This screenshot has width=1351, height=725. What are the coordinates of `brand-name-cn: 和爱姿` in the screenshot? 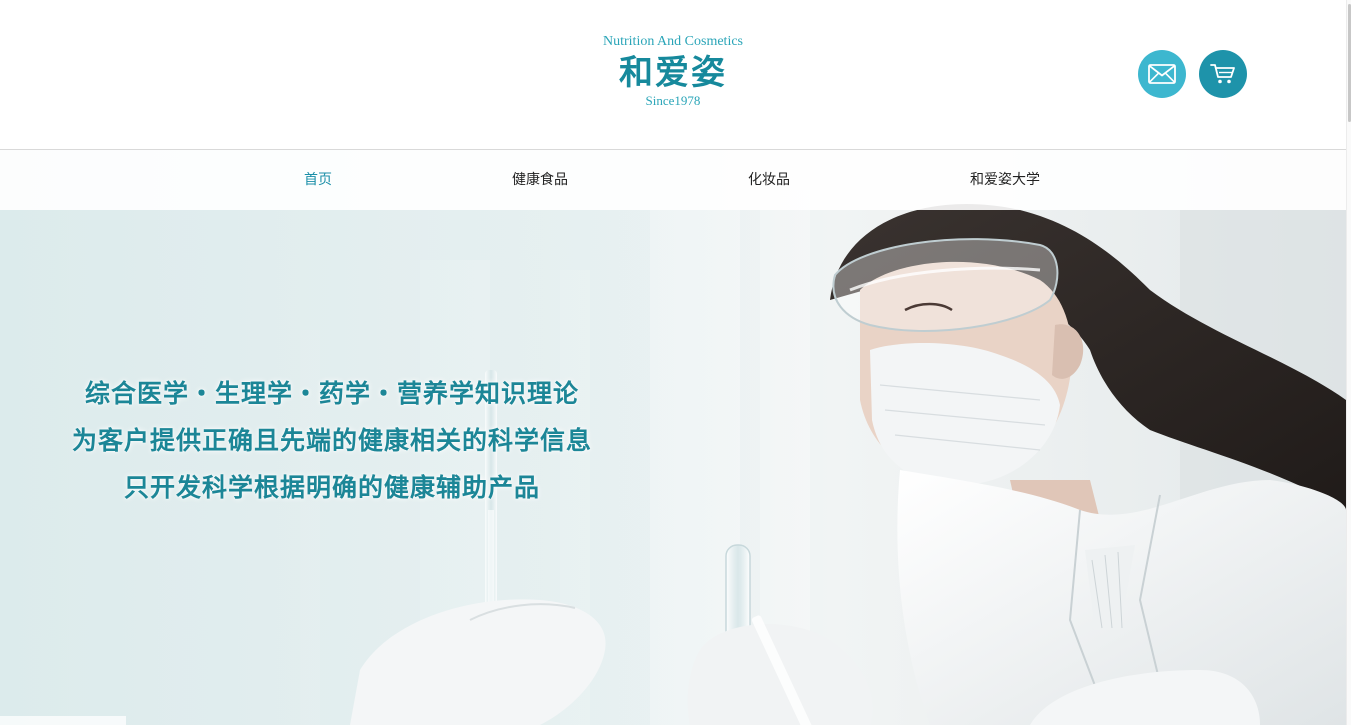 It's located at (673, 73).